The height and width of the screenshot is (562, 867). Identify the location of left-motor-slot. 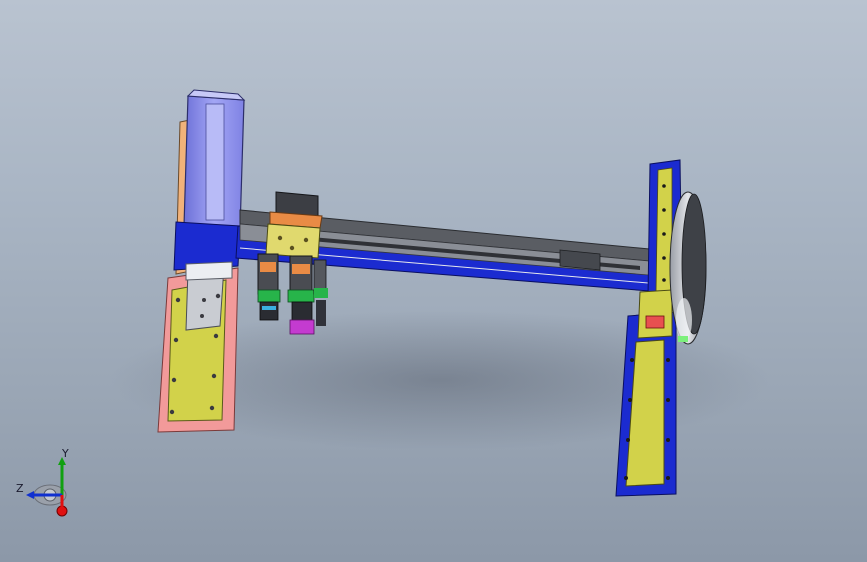
(215, 162).